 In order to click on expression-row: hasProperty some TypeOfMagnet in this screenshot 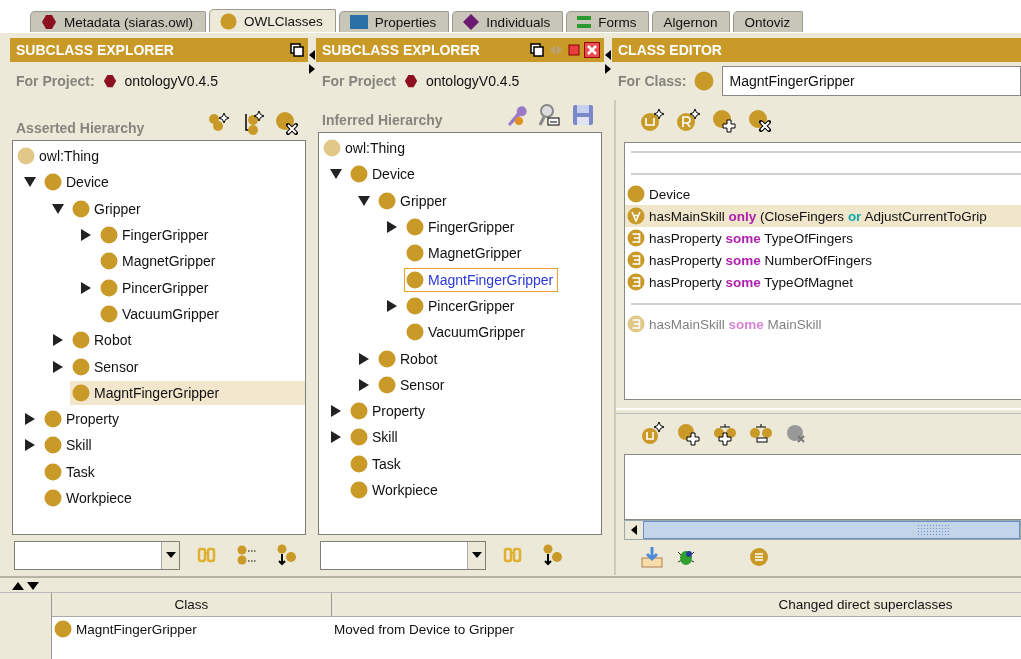, I will do `click(823, 282)`.